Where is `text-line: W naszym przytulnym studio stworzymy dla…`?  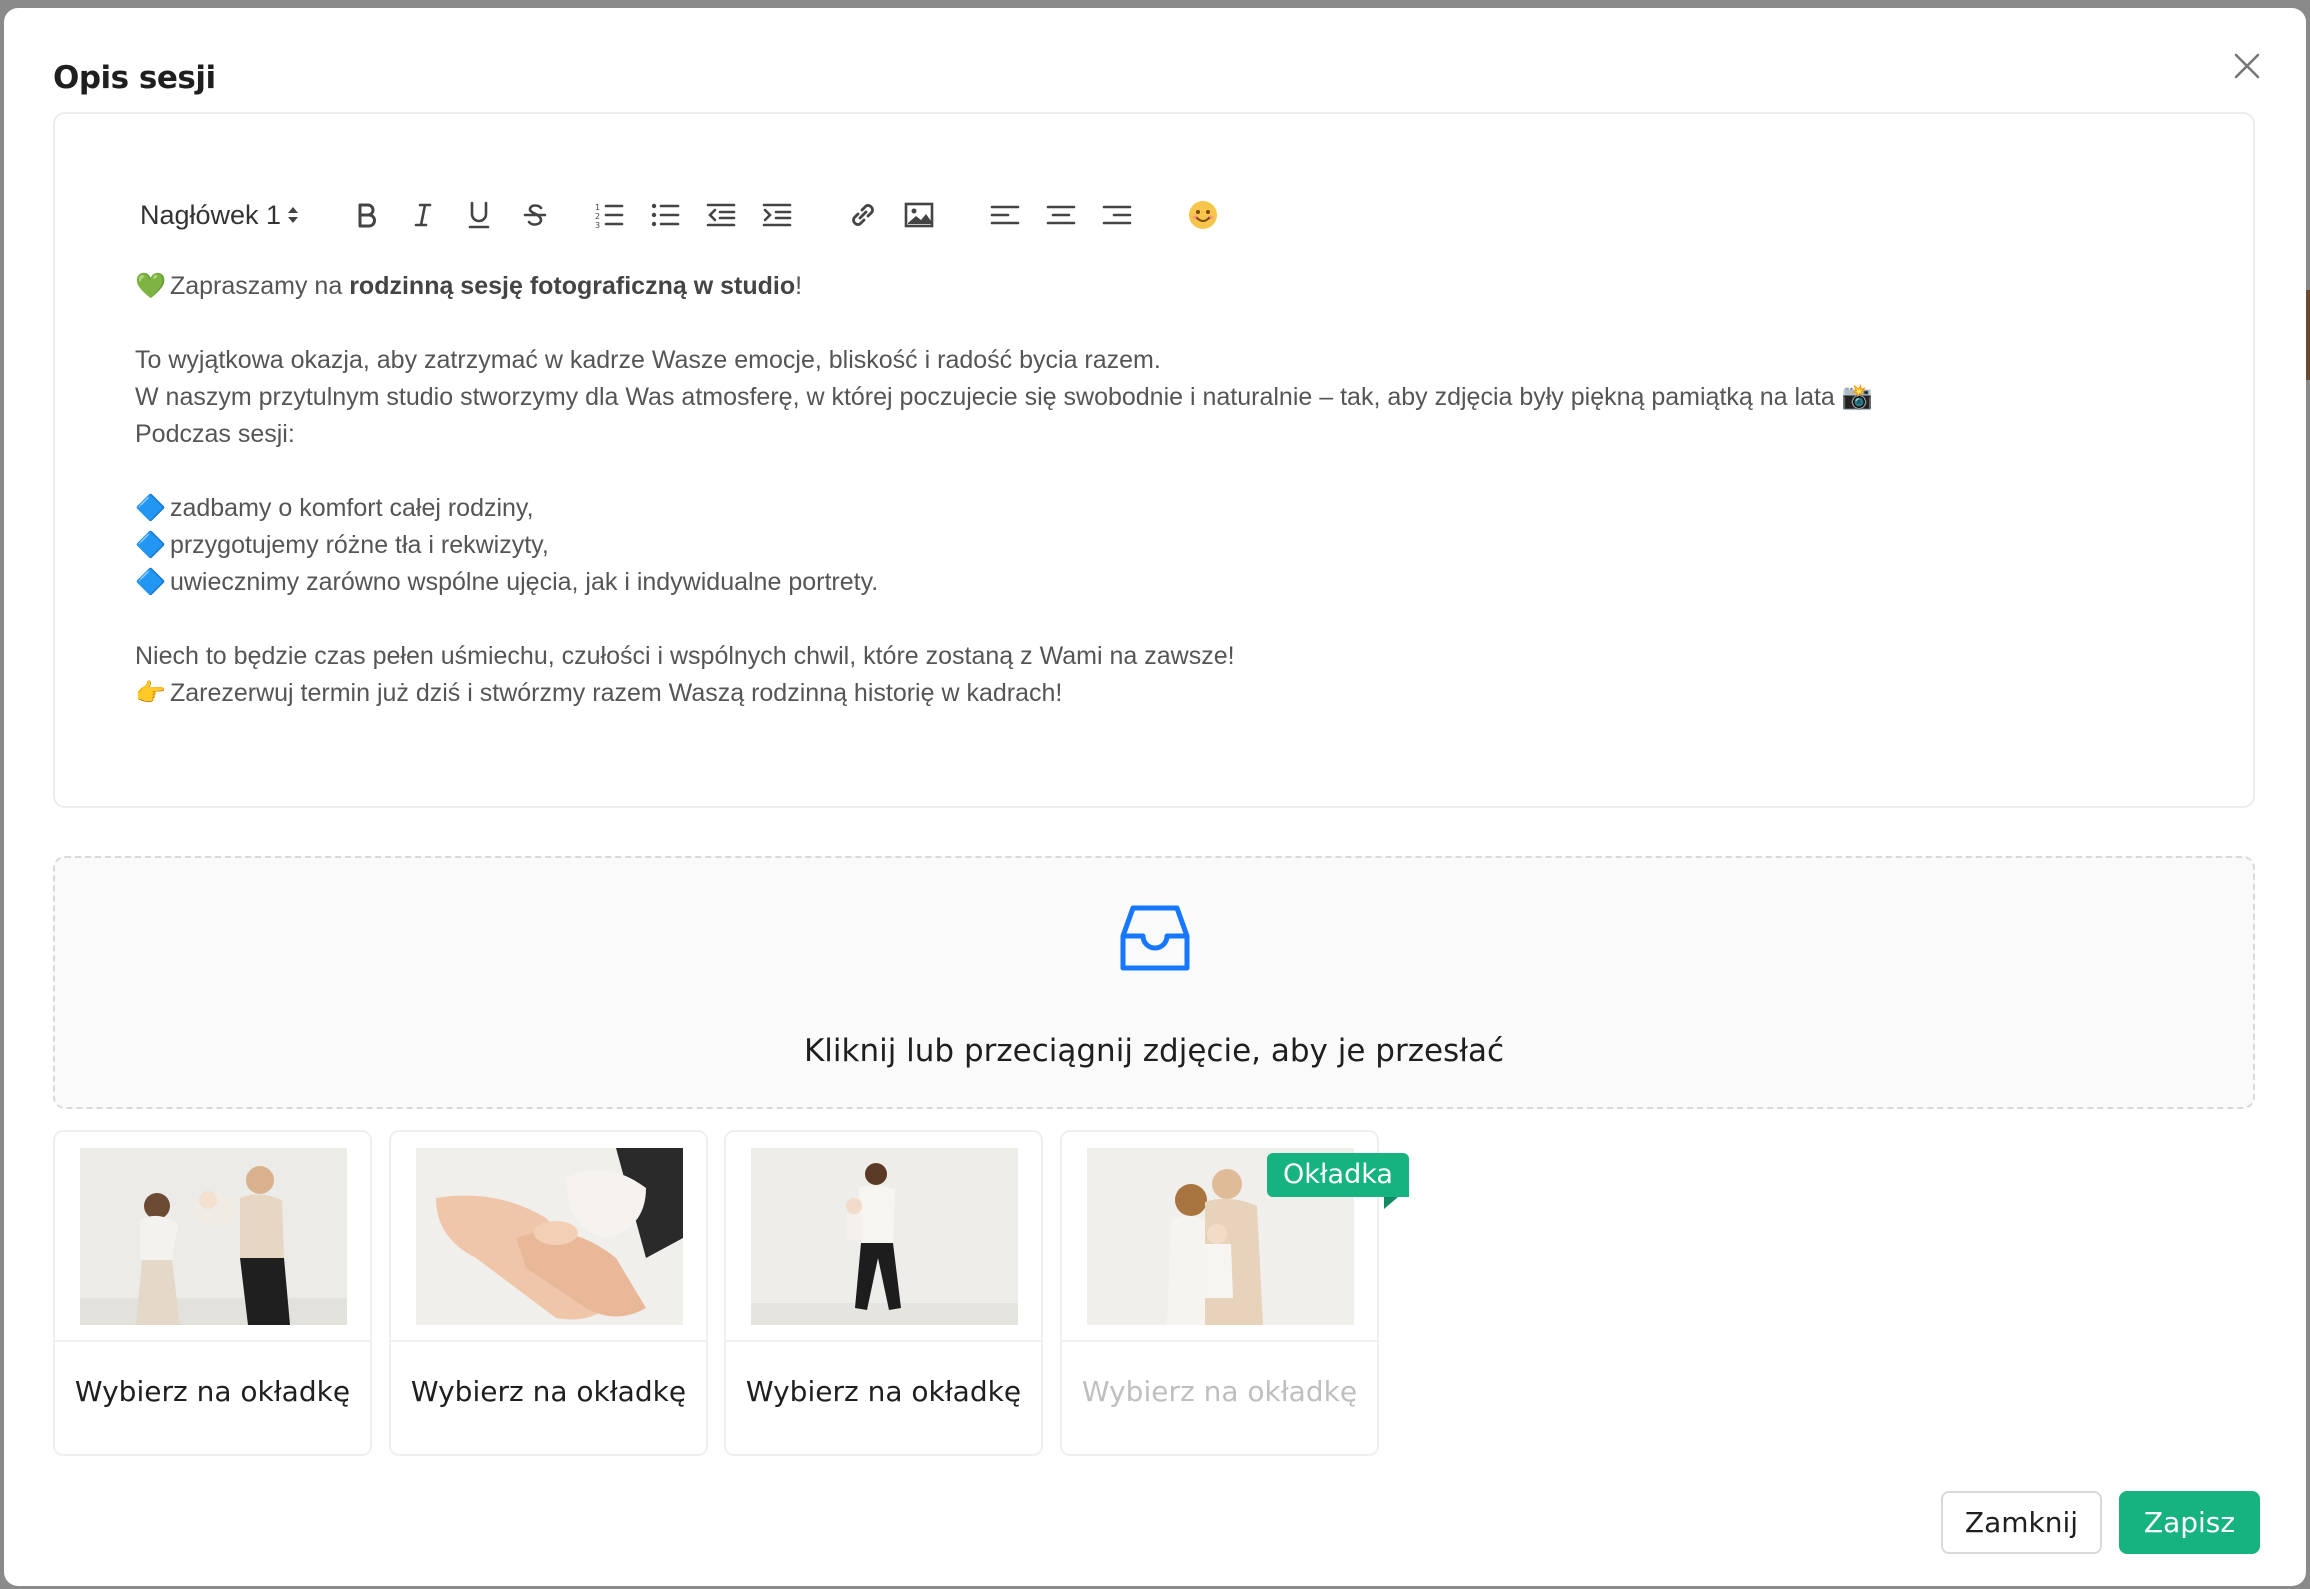 text-line: W naszym przytulnym studio stworzymy dla… is located at coordinates (1175, 397).